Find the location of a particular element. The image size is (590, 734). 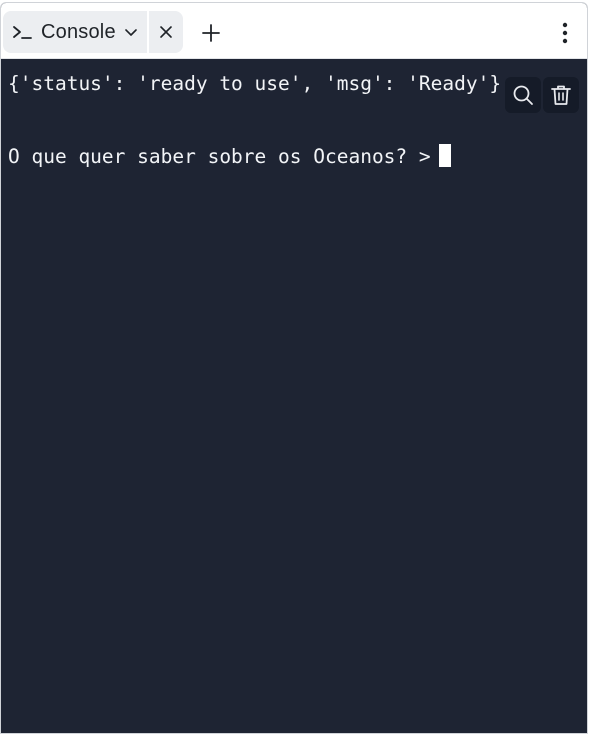

tab-console: Console is located at coordinates (93, 32).